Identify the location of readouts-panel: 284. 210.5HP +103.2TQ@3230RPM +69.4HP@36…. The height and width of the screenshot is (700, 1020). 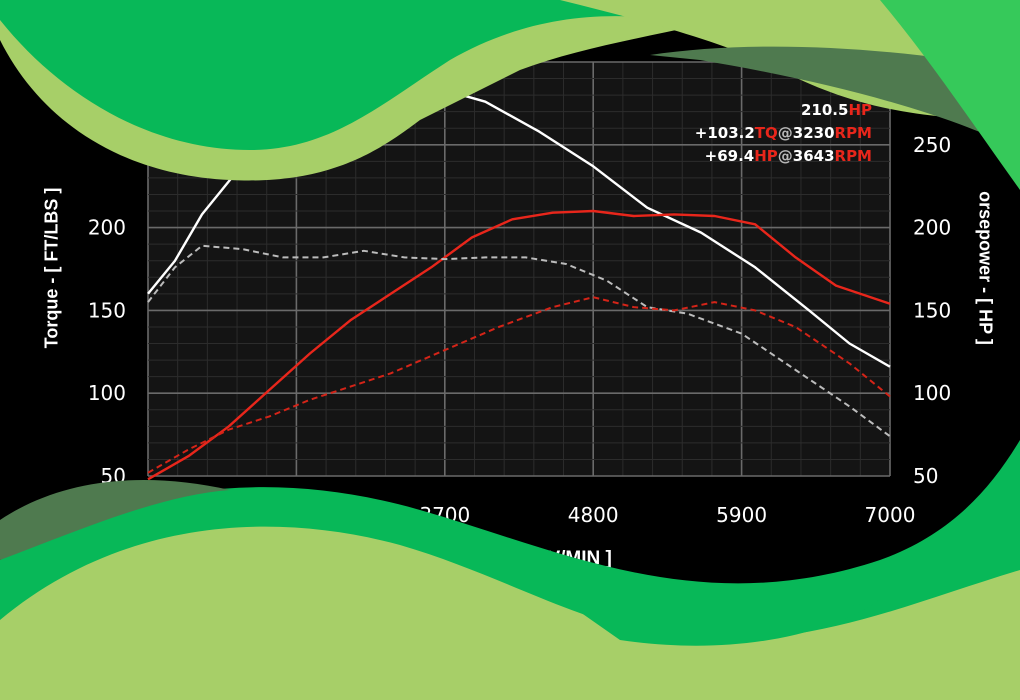
(783, 122).